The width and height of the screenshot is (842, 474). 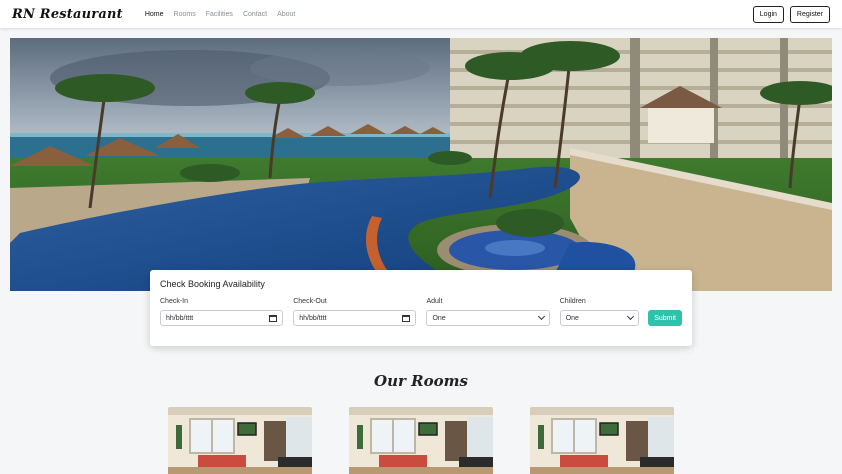 What do you see at coordinates (255, 14) in the screenshot?
I see `nav-link-contact: Contact` at bounding box center [255, 14].